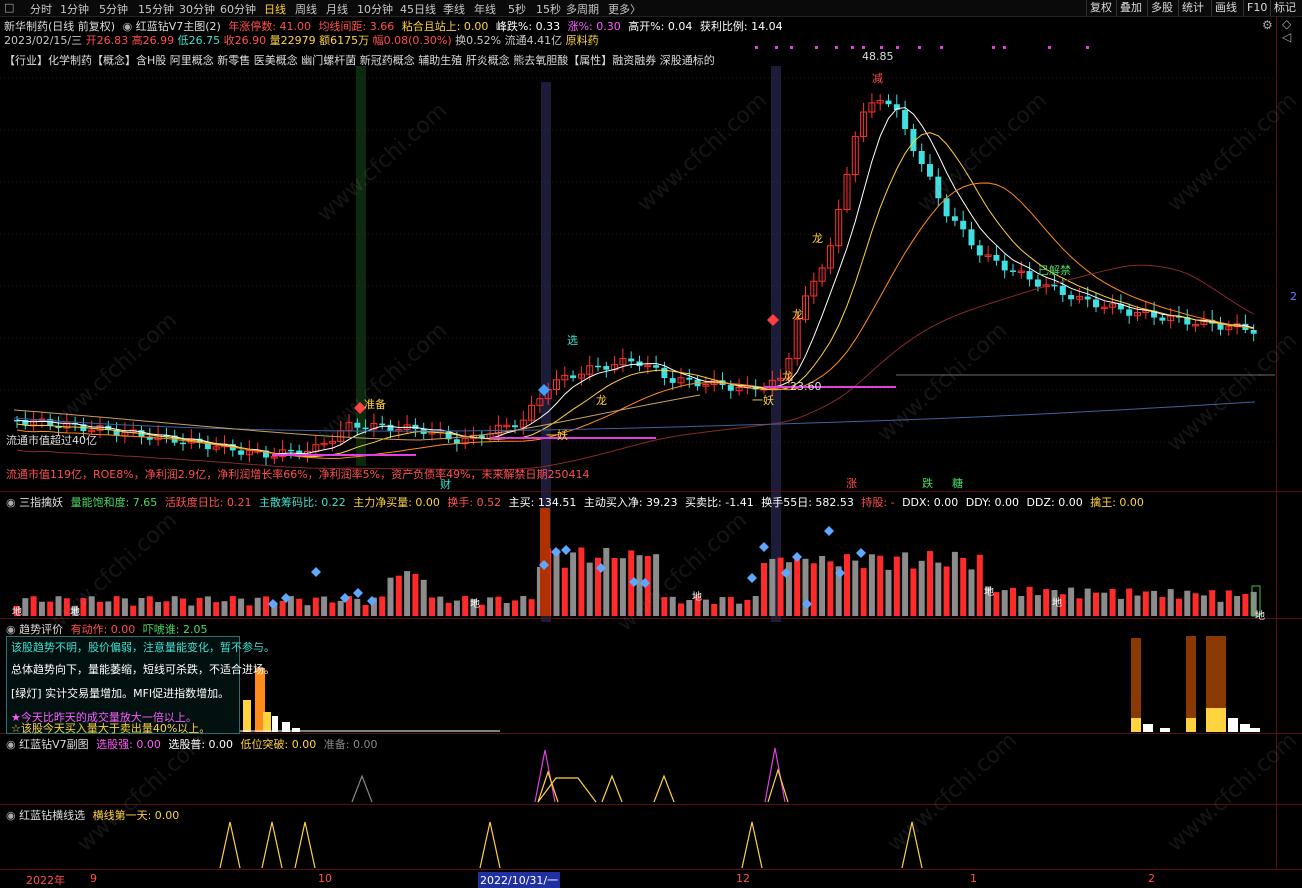  I want to click on sub2-stat: 横线第一天: 0.00, so click(136, 815).